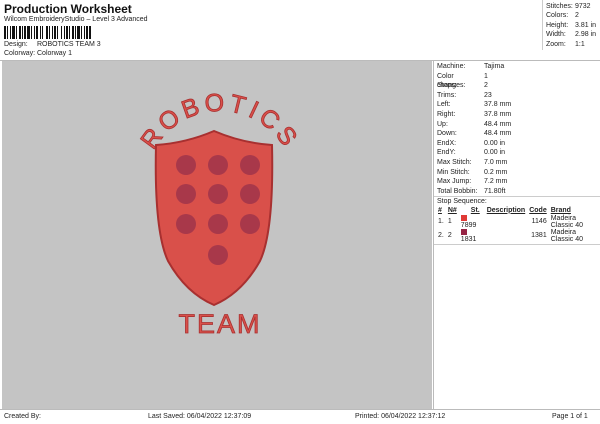 The width and height of the screenshot is (600, 424). I want to click on detail-row: Min Stitch: 0.2 mm, so click(517, 173).